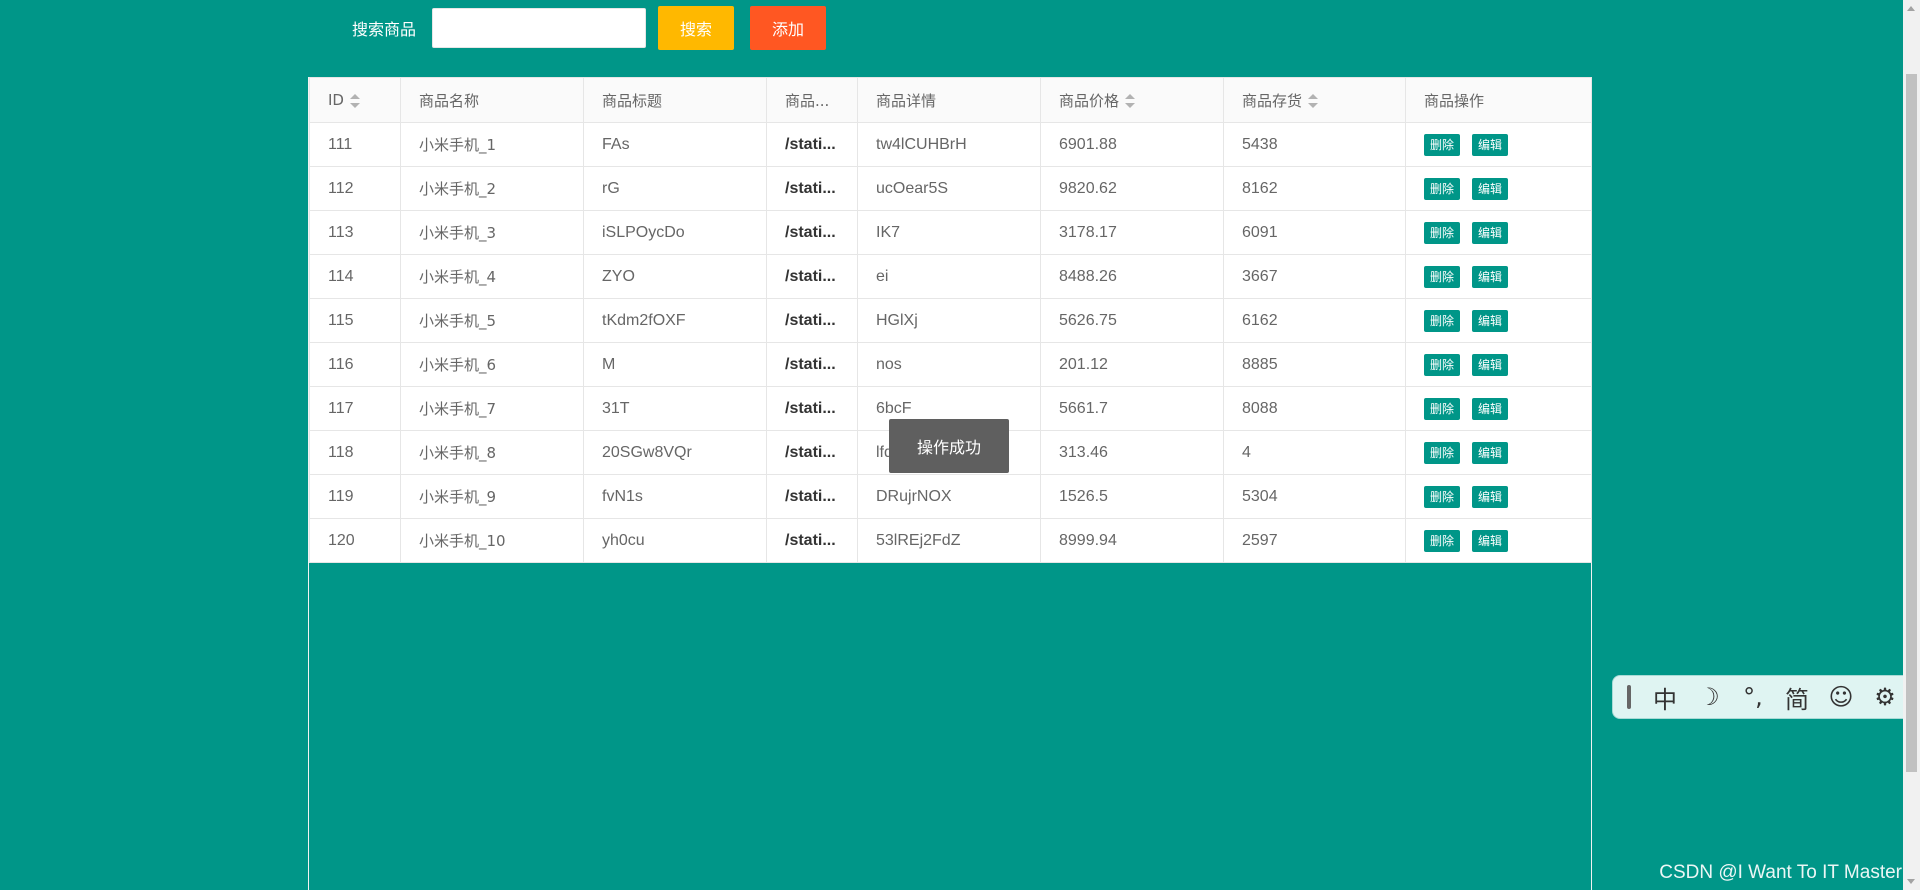 The height and width of the screenshot is (890, 1920). Describe the element at coordinates (1314, 364) in the screenshot. I see `cell-stock: 8885` at that location.